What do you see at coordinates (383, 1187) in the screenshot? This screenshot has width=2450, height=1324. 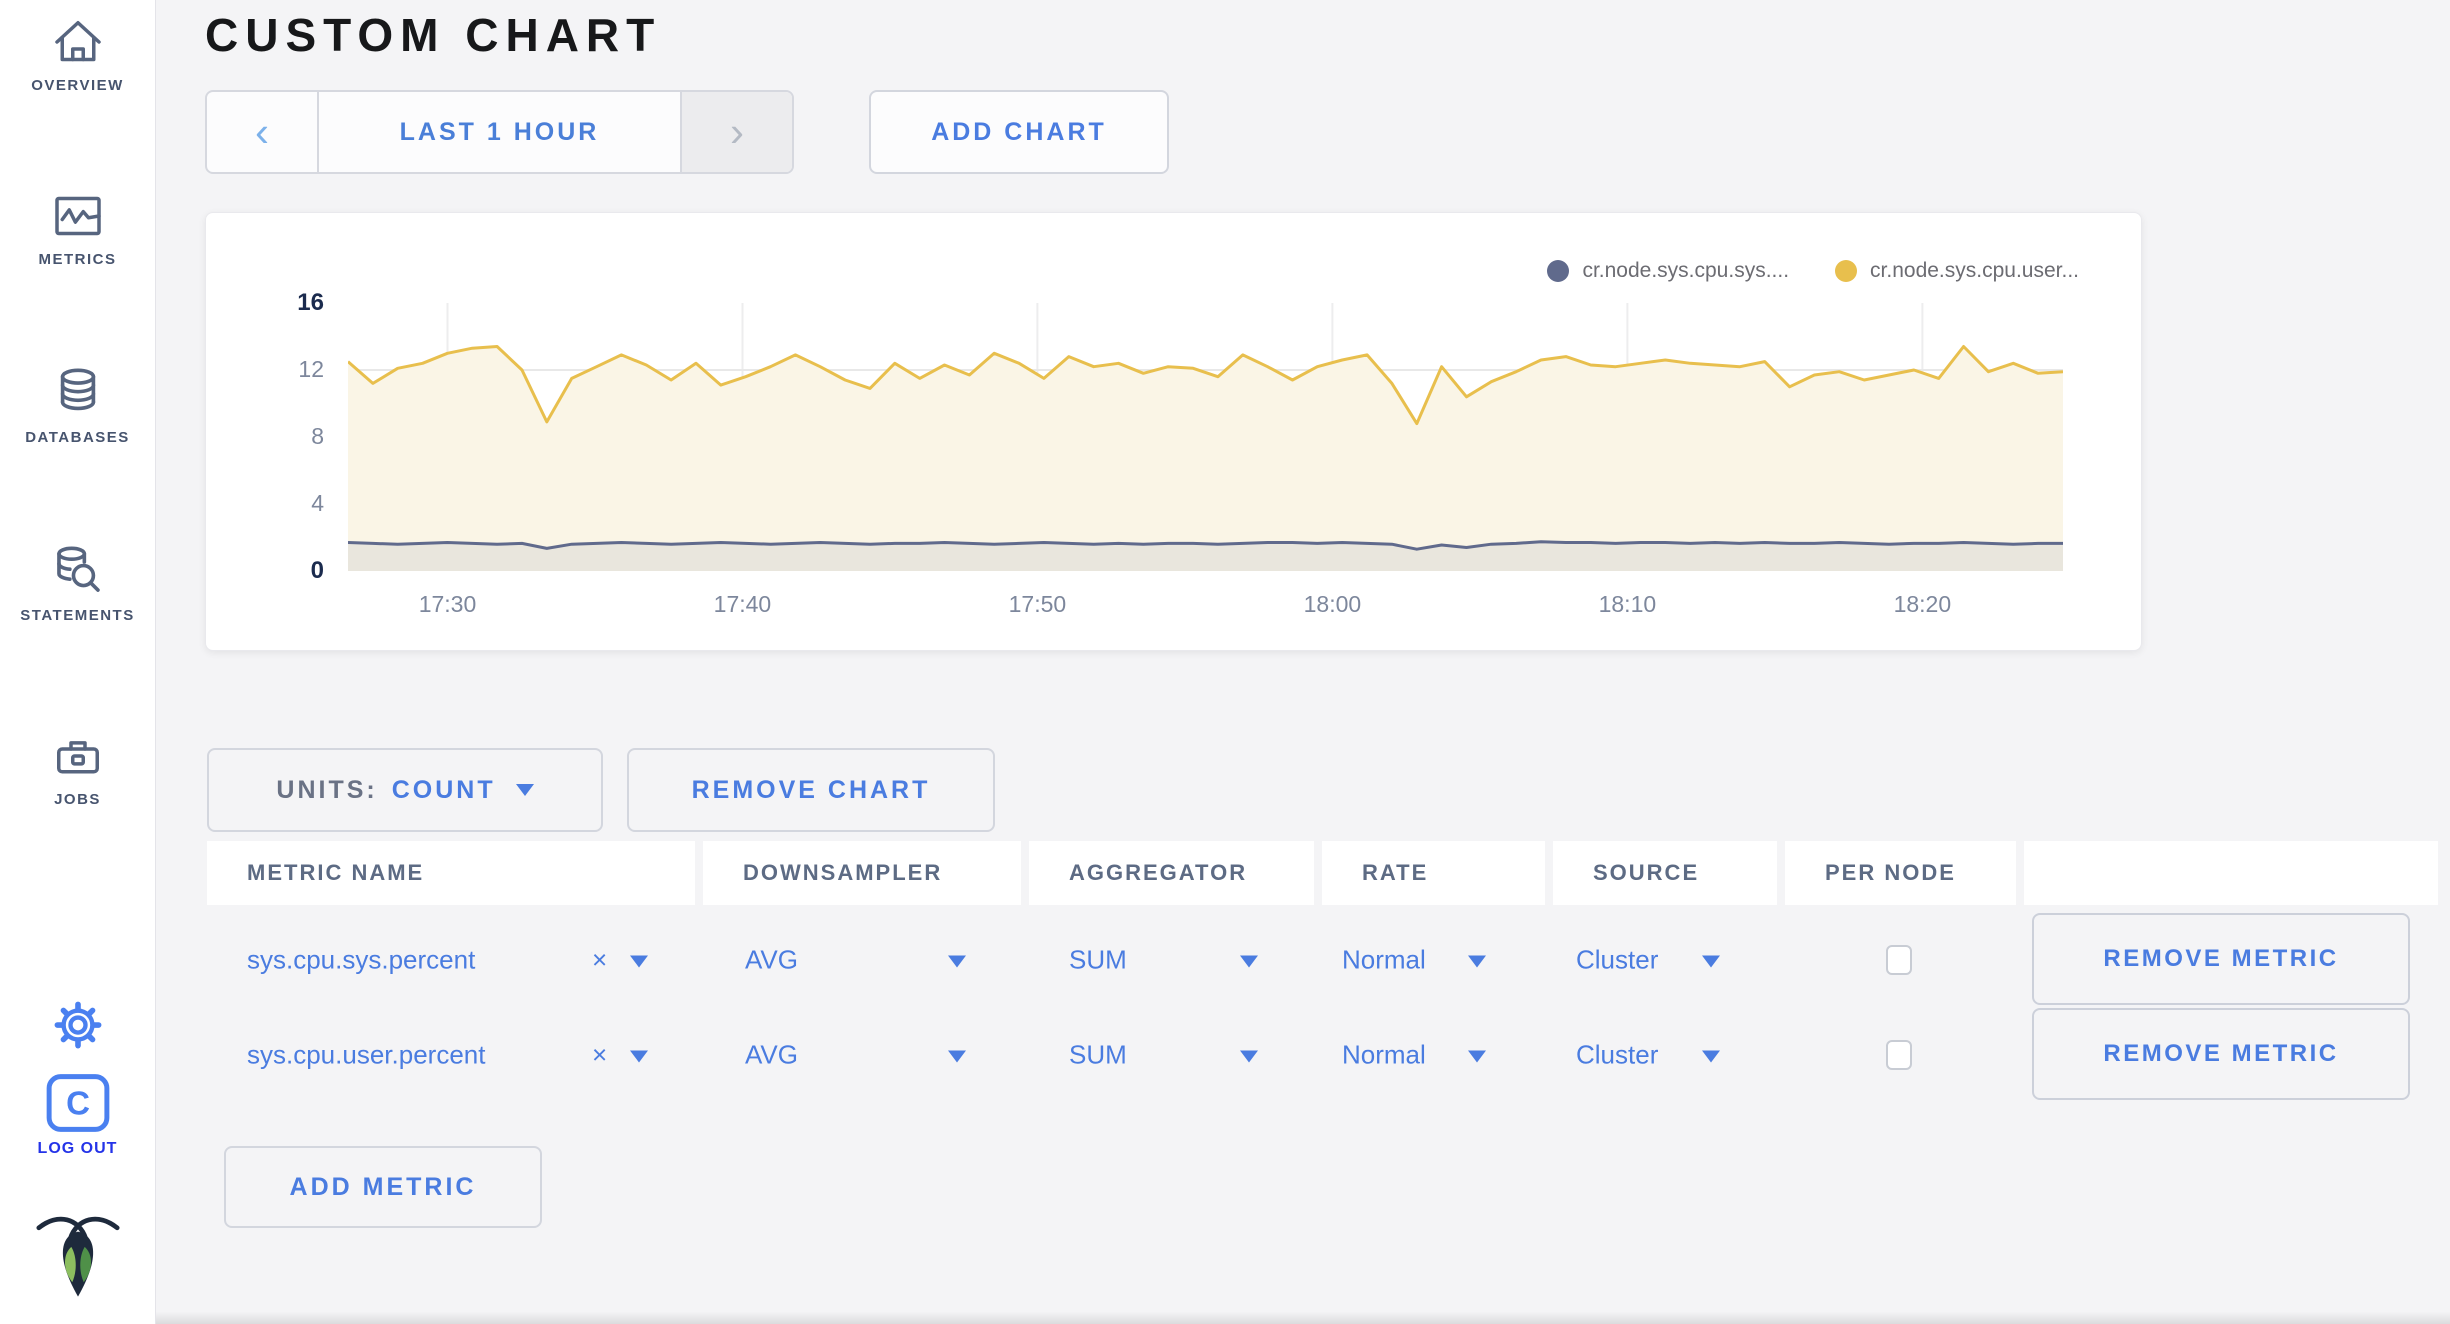 I see `add-metric-button: ADD METRIC` at bounding box center [383, 1187].